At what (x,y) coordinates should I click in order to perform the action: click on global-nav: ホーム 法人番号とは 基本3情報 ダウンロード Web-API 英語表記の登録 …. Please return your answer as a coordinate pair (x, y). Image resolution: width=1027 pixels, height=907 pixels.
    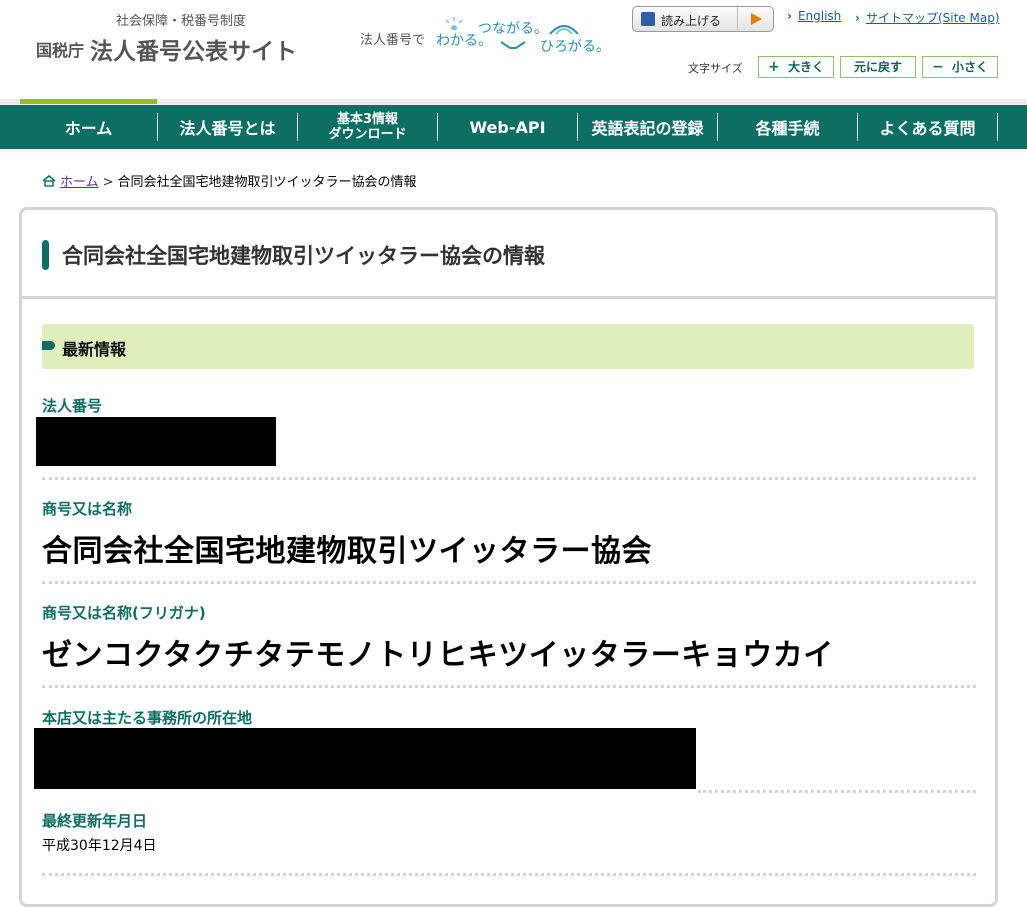
    Looking at the image, I should click on (513, 127).